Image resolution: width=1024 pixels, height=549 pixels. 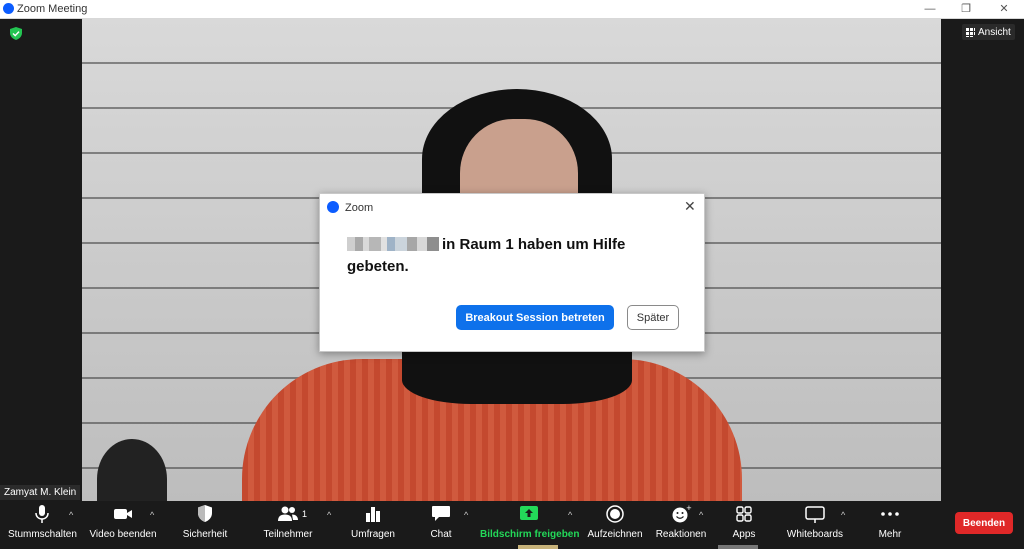 What do you see at coordinates (40, 492) in the screenshot?
I see `participant-name-label: Zamyat M. Klein` at bounding box center [40, 492].